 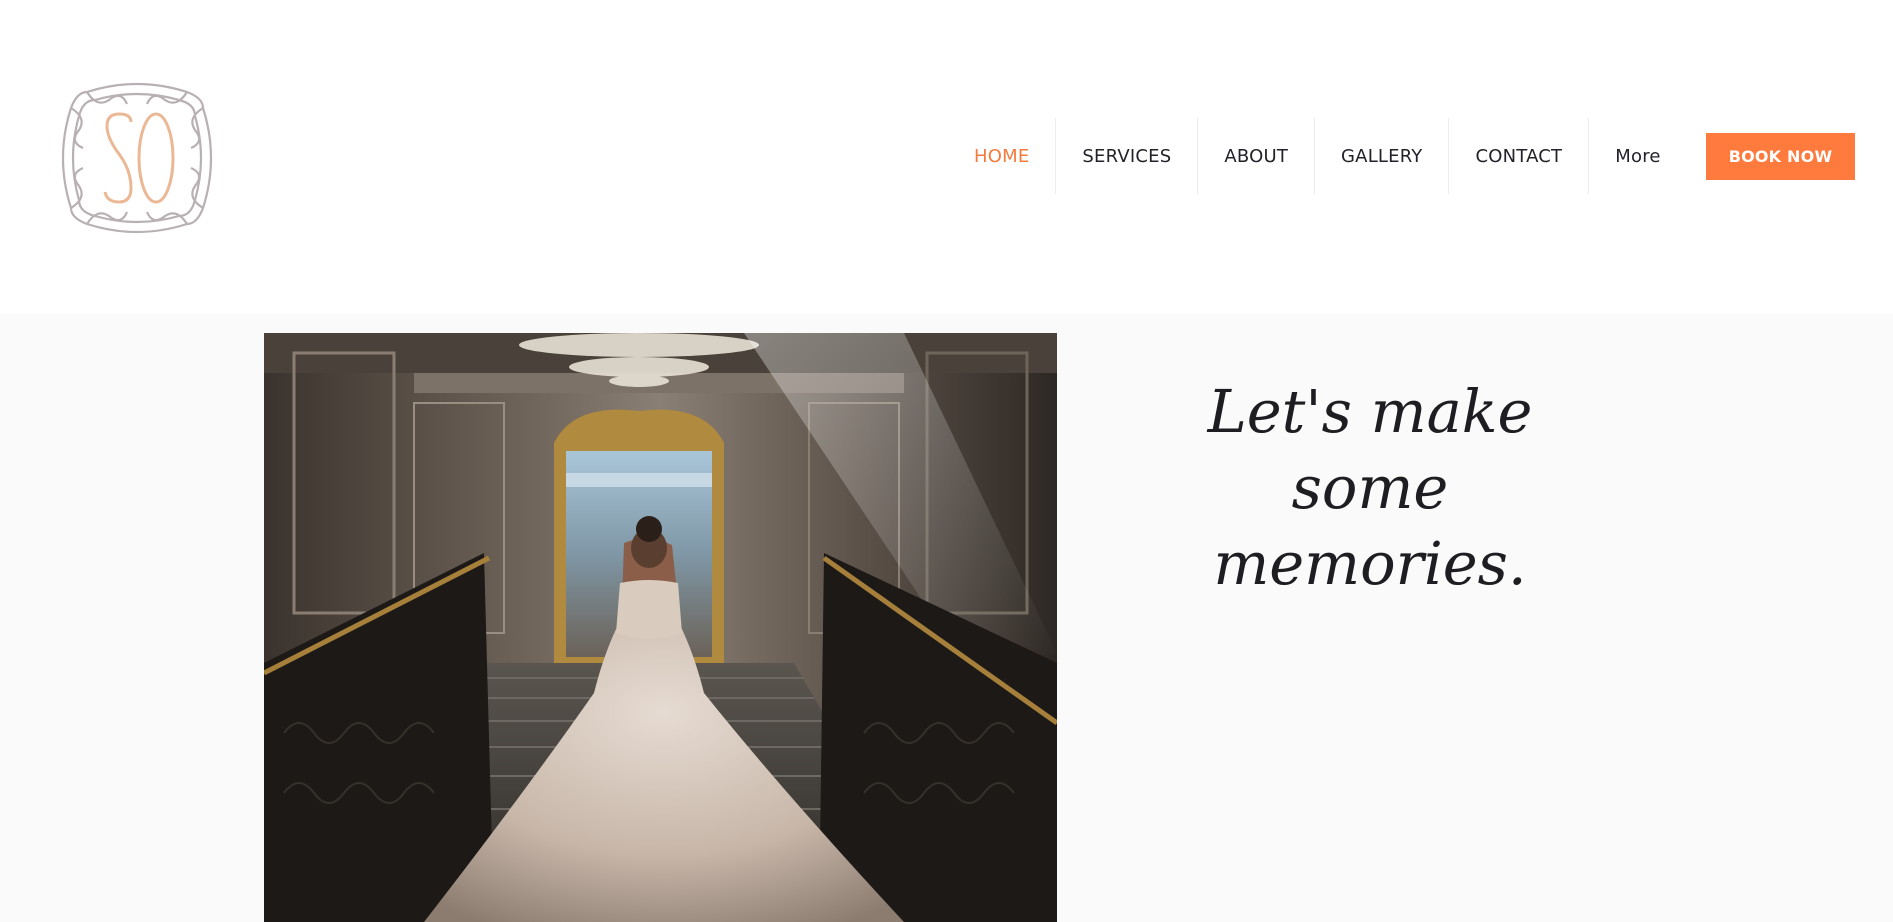 What do you see at coordinates (1001, 156) in the screenshot?
I see `nav-item-home: HOME` at bounding box center [1001, 156].